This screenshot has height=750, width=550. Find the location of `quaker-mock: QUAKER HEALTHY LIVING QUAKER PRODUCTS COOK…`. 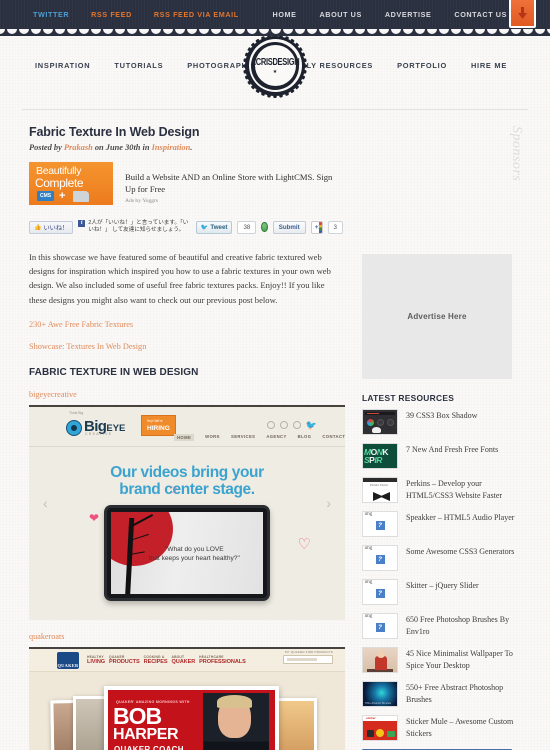

quaker-mock: QUAKER HEALTHY LIVING QUAKER PRODUCTS COOK… is located at coordinates (187, 699).